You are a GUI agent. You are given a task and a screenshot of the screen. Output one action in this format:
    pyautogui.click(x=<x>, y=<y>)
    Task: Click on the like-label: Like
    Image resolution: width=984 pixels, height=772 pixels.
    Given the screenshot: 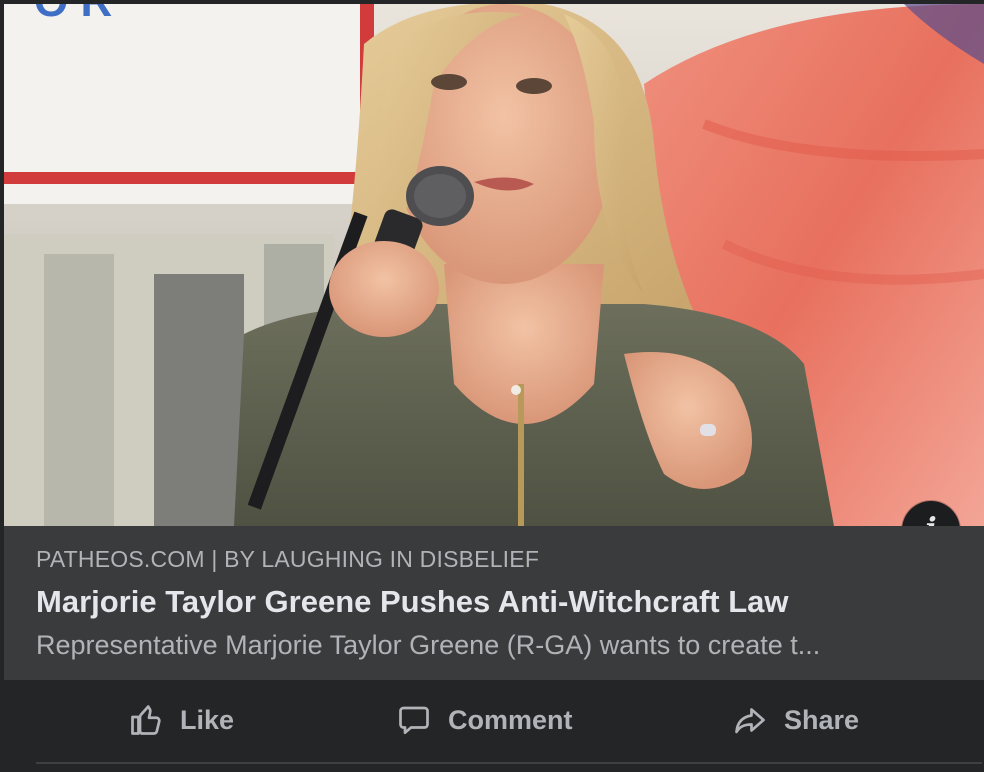 What is the action you would take?
    pyautogui.click(x=207, y=719)
    